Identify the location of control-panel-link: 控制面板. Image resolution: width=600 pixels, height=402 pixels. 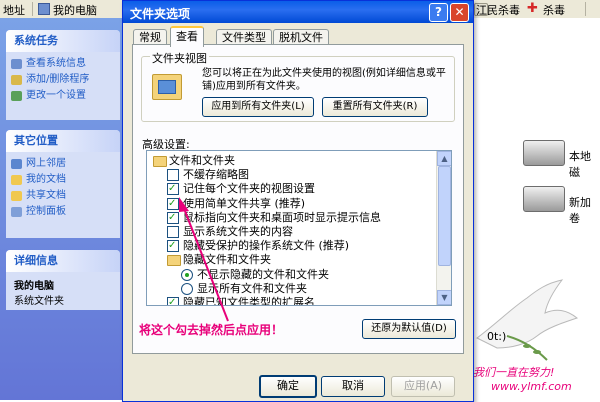
(63, 212).